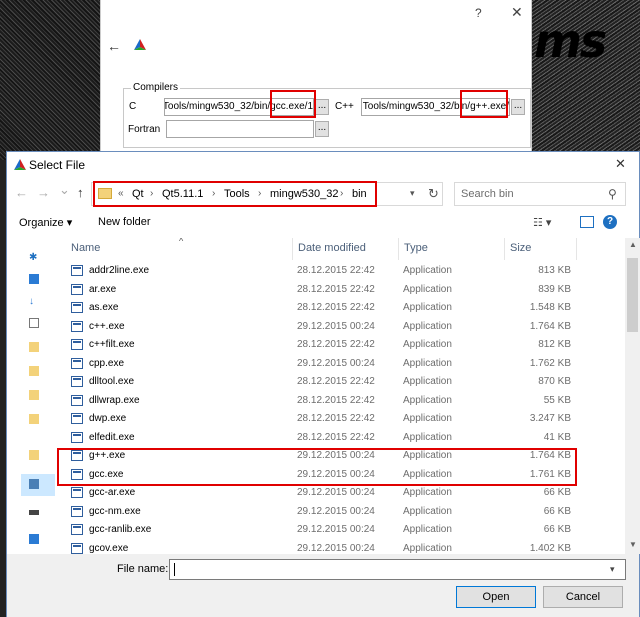  I want to click on file-name: gcov.exe, so click(109, 548).